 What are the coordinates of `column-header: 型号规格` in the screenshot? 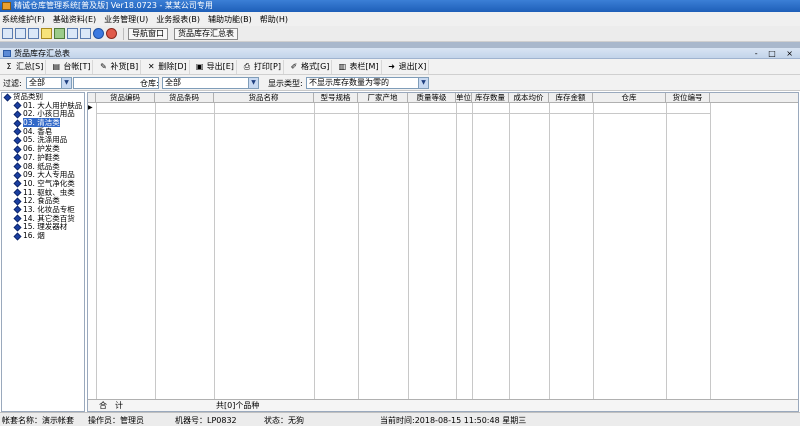 It's located at (336, 98).